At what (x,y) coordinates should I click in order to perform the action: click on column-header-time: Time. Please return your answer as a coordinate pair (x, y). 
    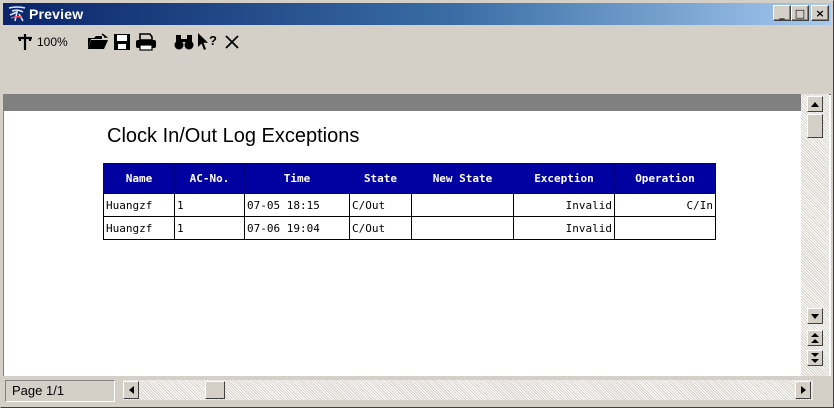
    Looking at the image, I should click on (297, 178).